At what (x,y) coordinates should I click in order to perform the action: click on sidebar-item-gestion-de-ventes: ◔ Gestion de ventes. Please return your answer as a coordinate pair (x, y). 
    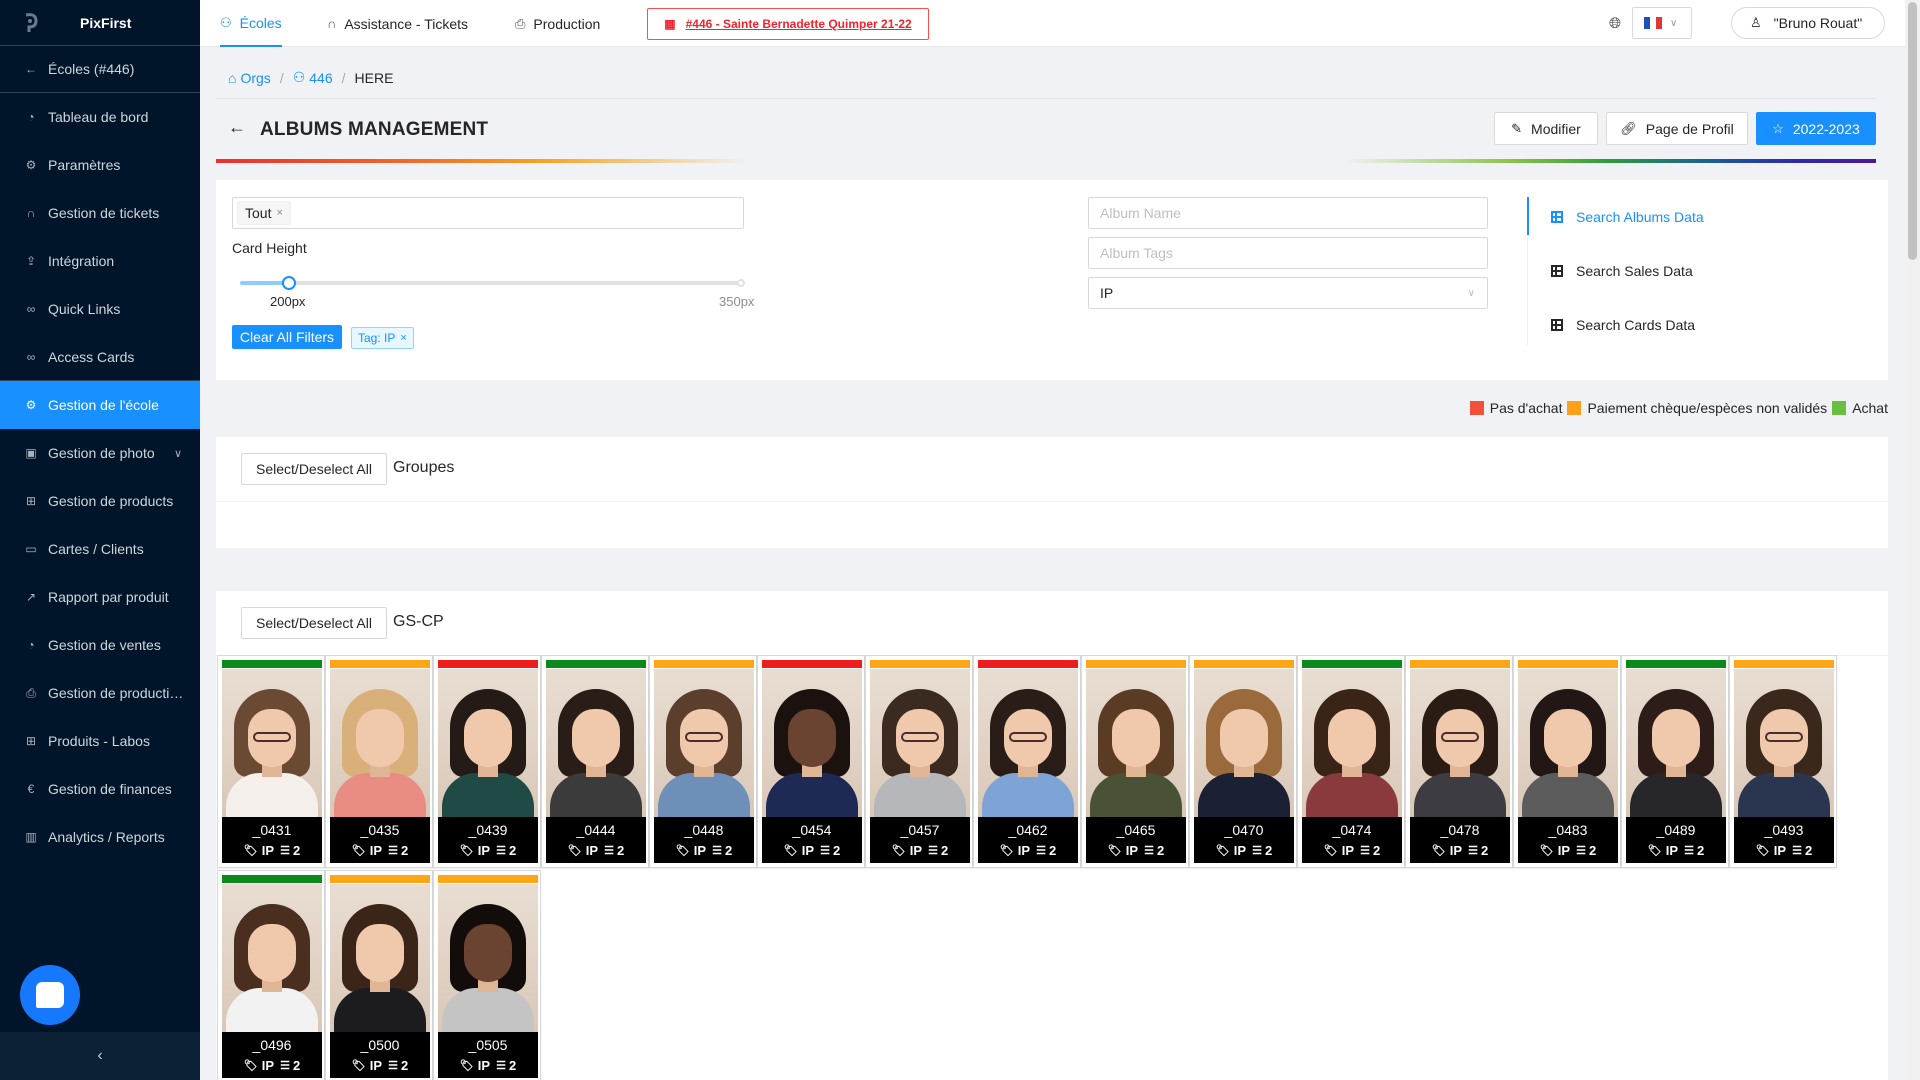
    Looking at the image, I should click on (100, 645).